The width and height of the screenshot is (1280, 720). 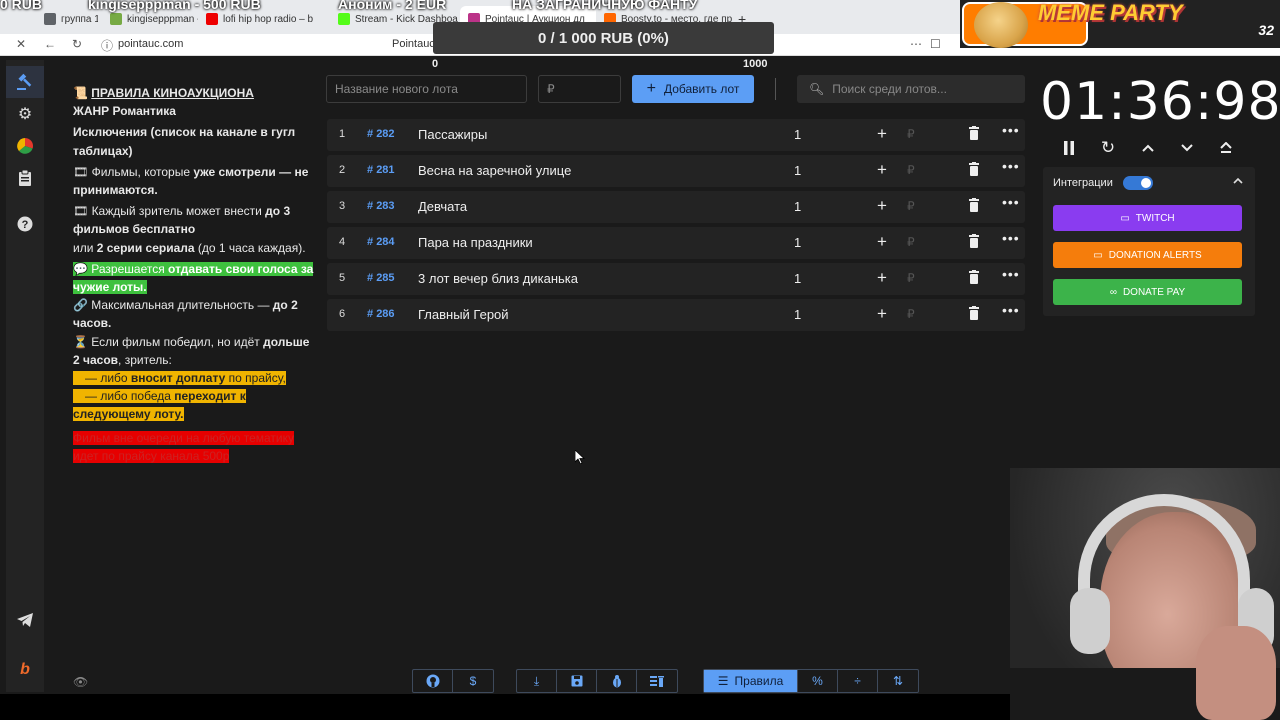 What do you see at coordinates (1110, 12) in the screenshot?
I see `overlay-brand: MEME PARTY` at bounding box center [1110, 12].